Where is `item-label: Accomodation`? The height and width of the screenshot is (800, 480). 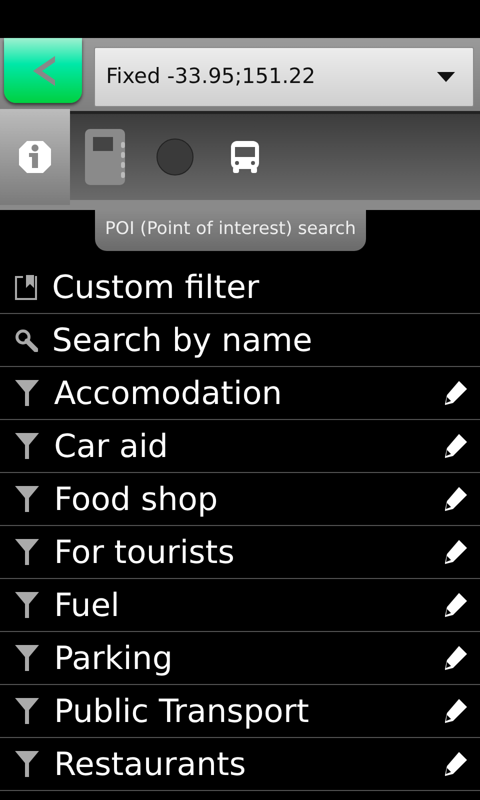 item-label: Accomodation is located at coordinates (169, 393).